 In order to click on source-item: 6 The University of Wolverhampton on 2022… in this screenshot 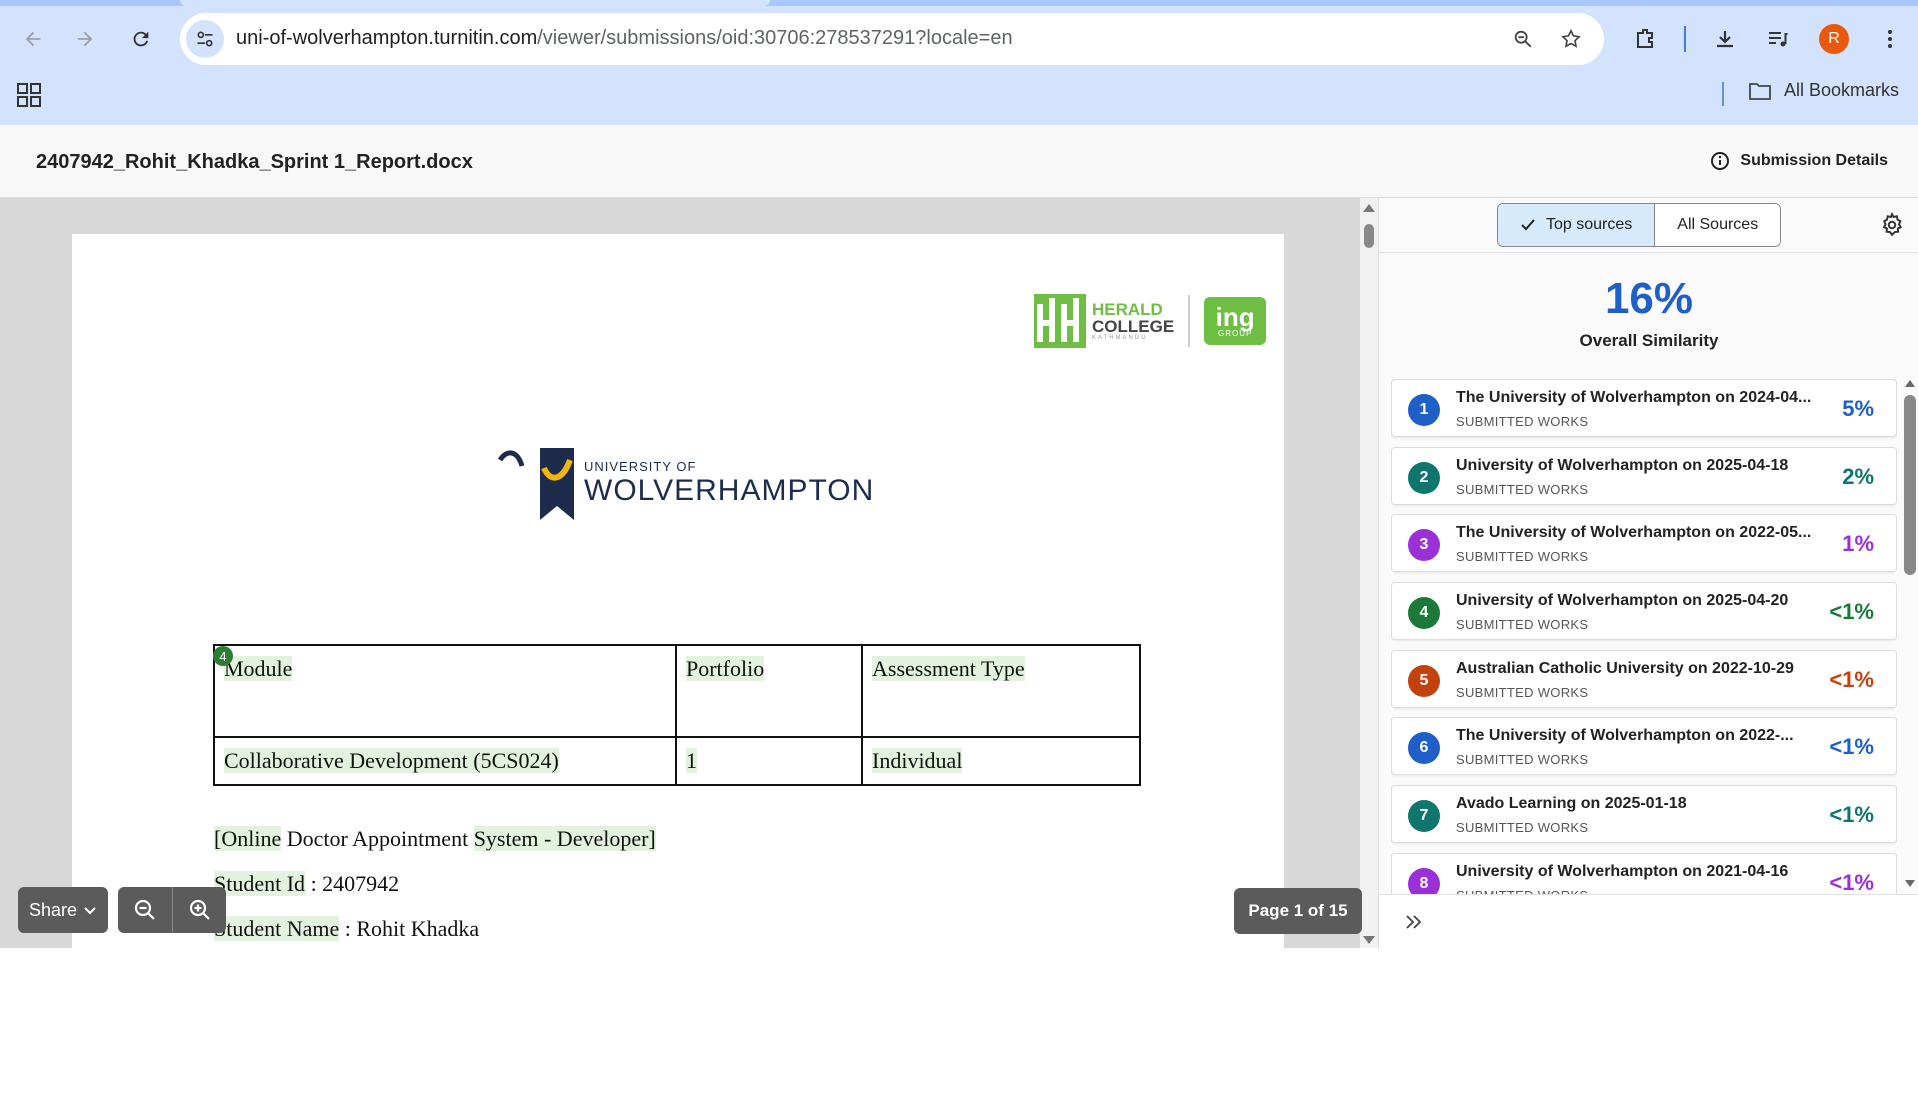, I will do `click(1644, 746)`.